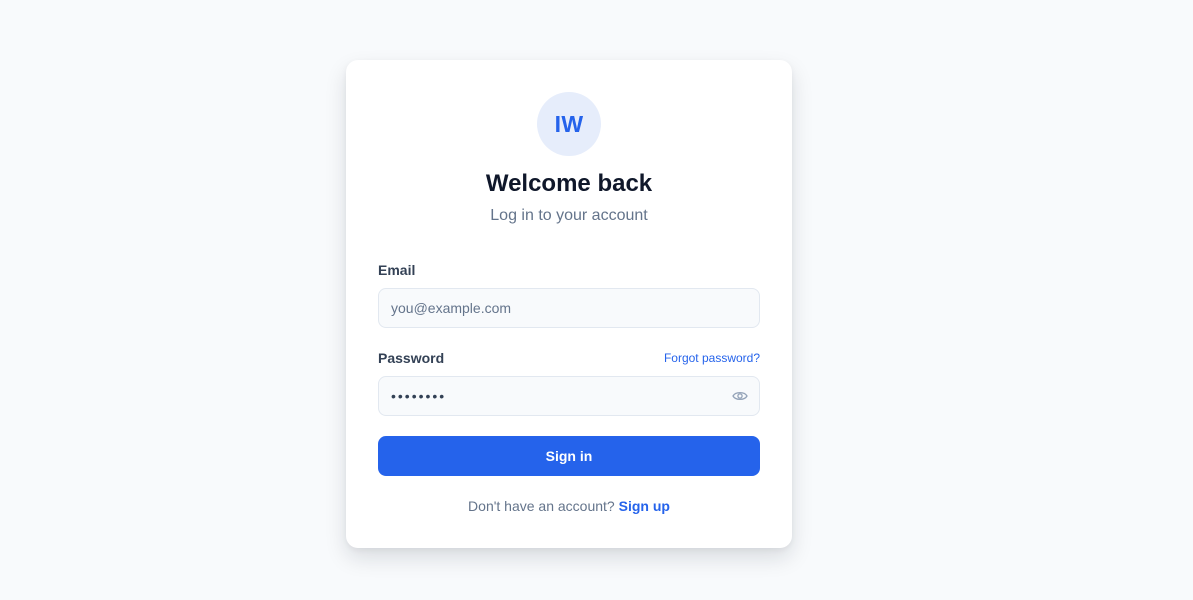 This screenshot has height=600, width=1193. What do you see at coordinates (644, 506) in the screenshot?
I see `sign-up-link: Sign up` at bounding box center [644, 506].